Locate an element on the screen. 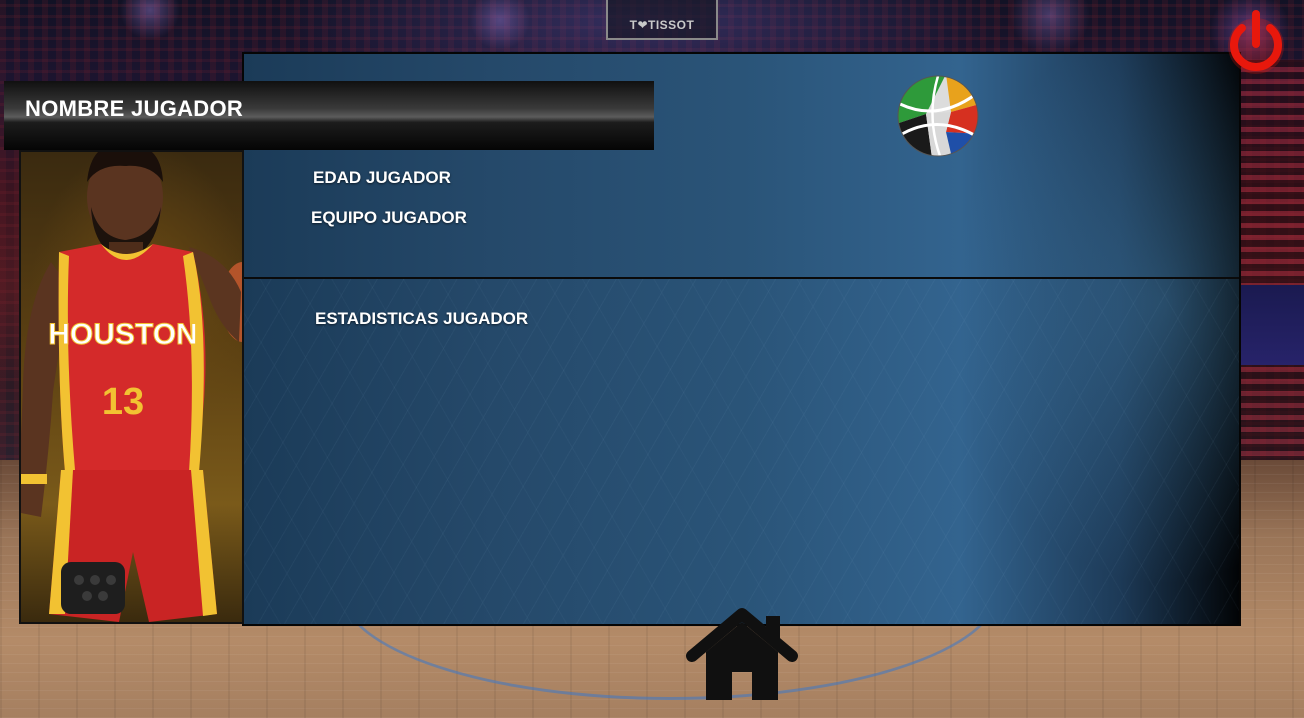 Image resolution: width=1304 pixels, height=718 pixels. home-icon is located at coordinates (742, 654).